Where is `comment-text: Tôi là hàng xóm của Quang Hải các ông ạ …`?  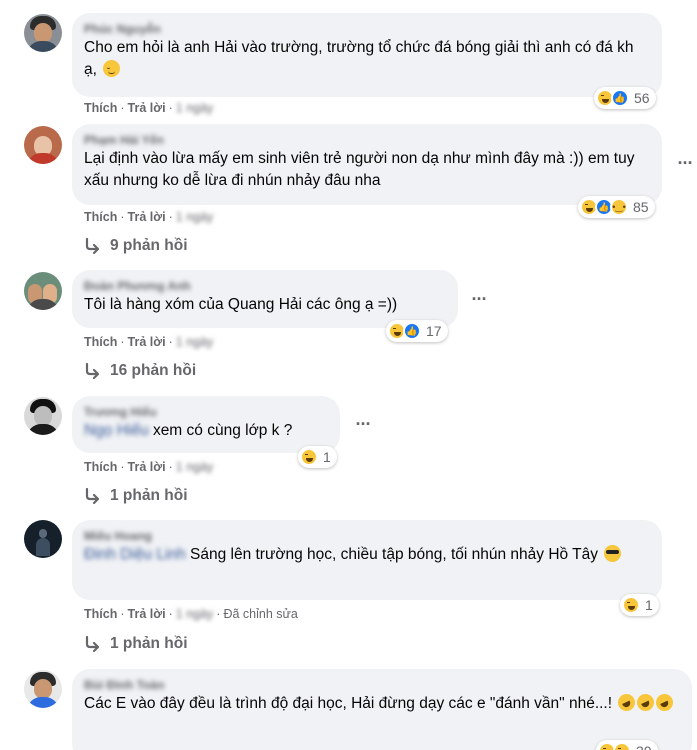 comment-text: Tôi là hàng xóm của Quang Hải các ông ạ … is located at coordinates (241, 304).